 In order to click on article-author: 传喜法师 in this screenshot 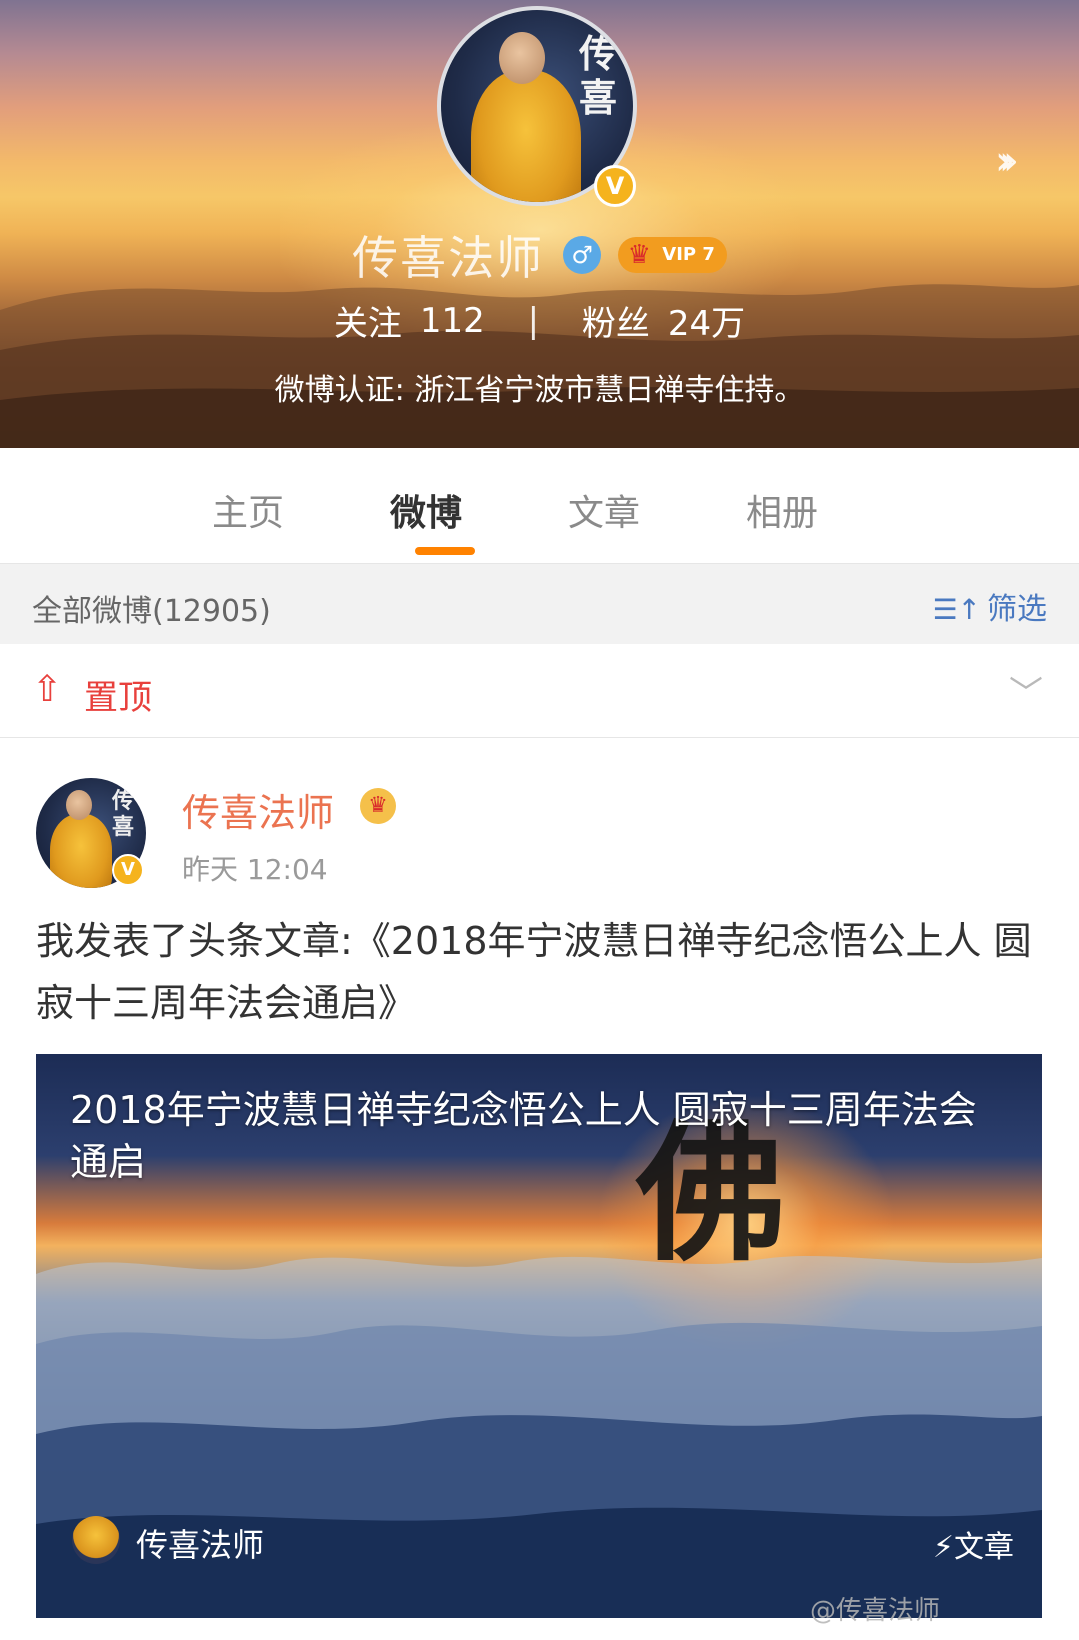, I will do `click(200, 1545)`.